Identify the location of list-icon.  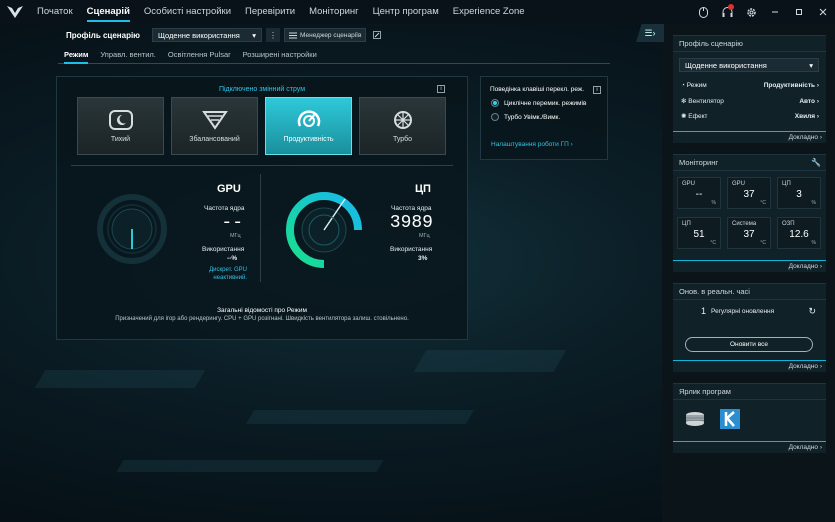
(293, 35).